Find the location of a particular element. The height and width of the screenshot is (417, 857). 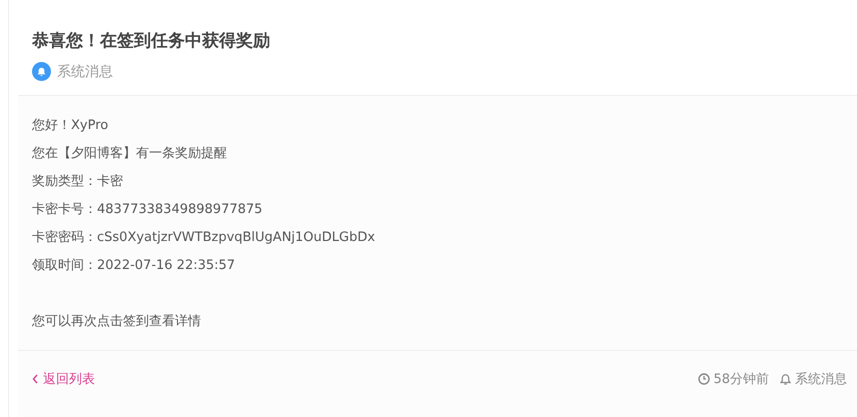

time-label: 58分钟前 is located at coordinates (733, 379).